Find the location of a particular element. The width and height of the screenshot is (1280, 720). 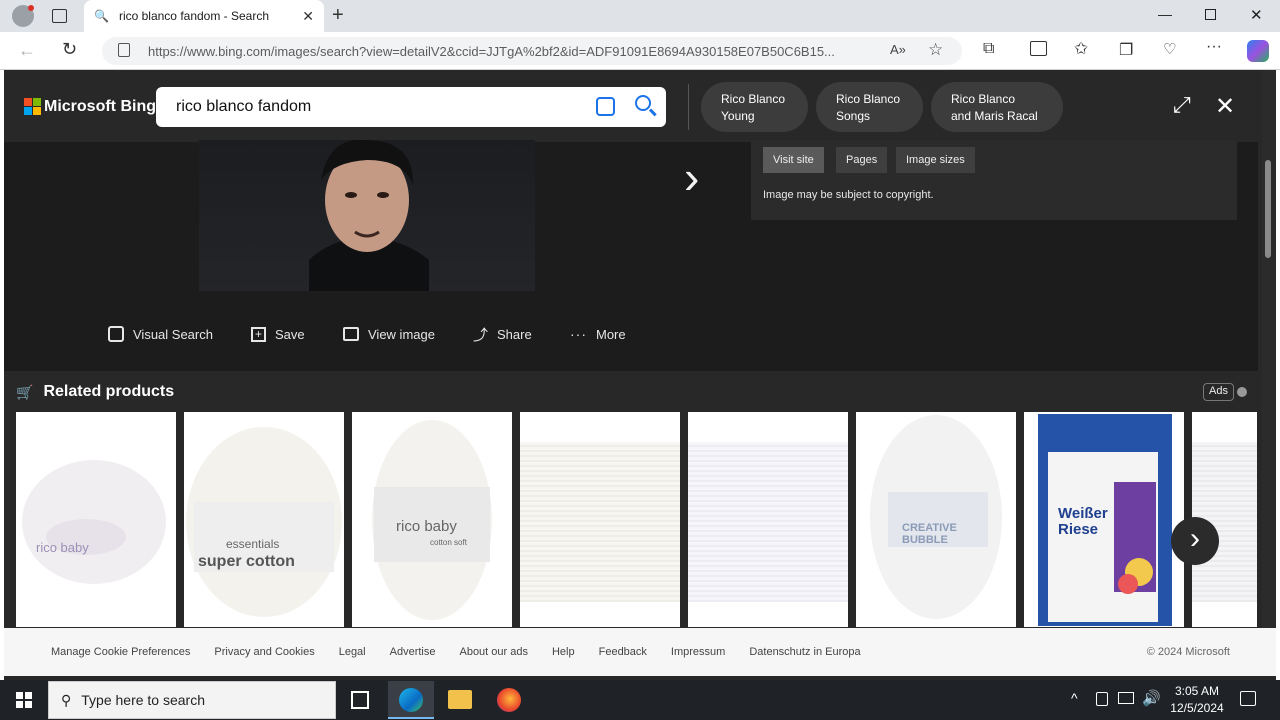

device-icon is located at coordinates (1102, 699).